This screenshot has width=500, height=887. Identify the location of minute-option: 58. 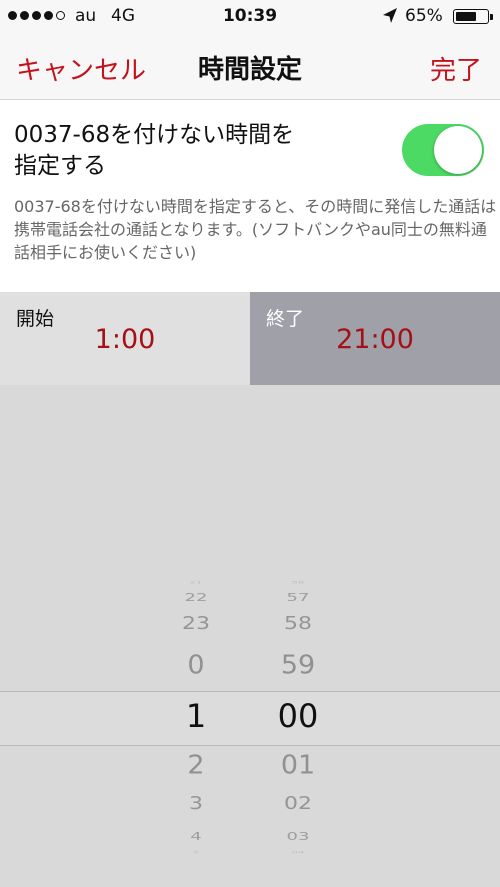
(298, 623).